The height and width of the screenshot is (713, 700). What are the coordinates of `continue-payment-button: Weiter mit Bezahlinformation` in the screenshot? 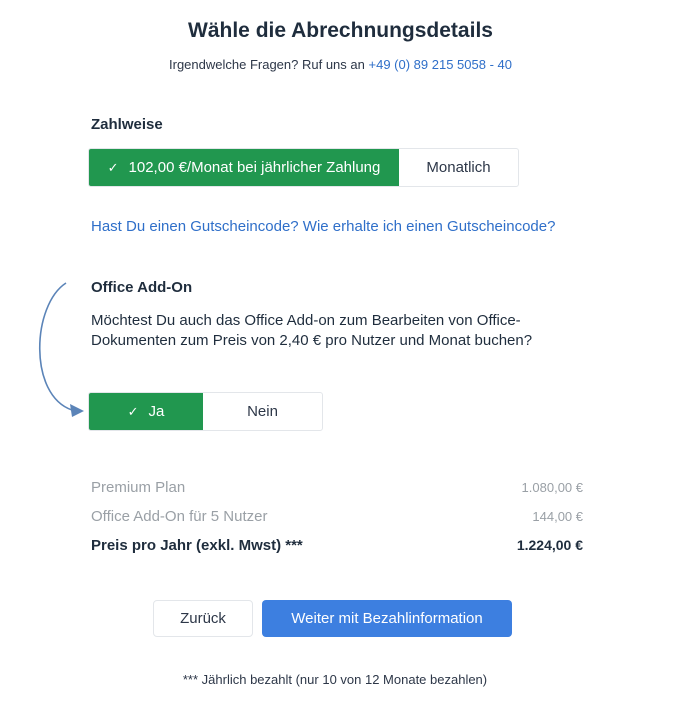 It's located at (387, 618).